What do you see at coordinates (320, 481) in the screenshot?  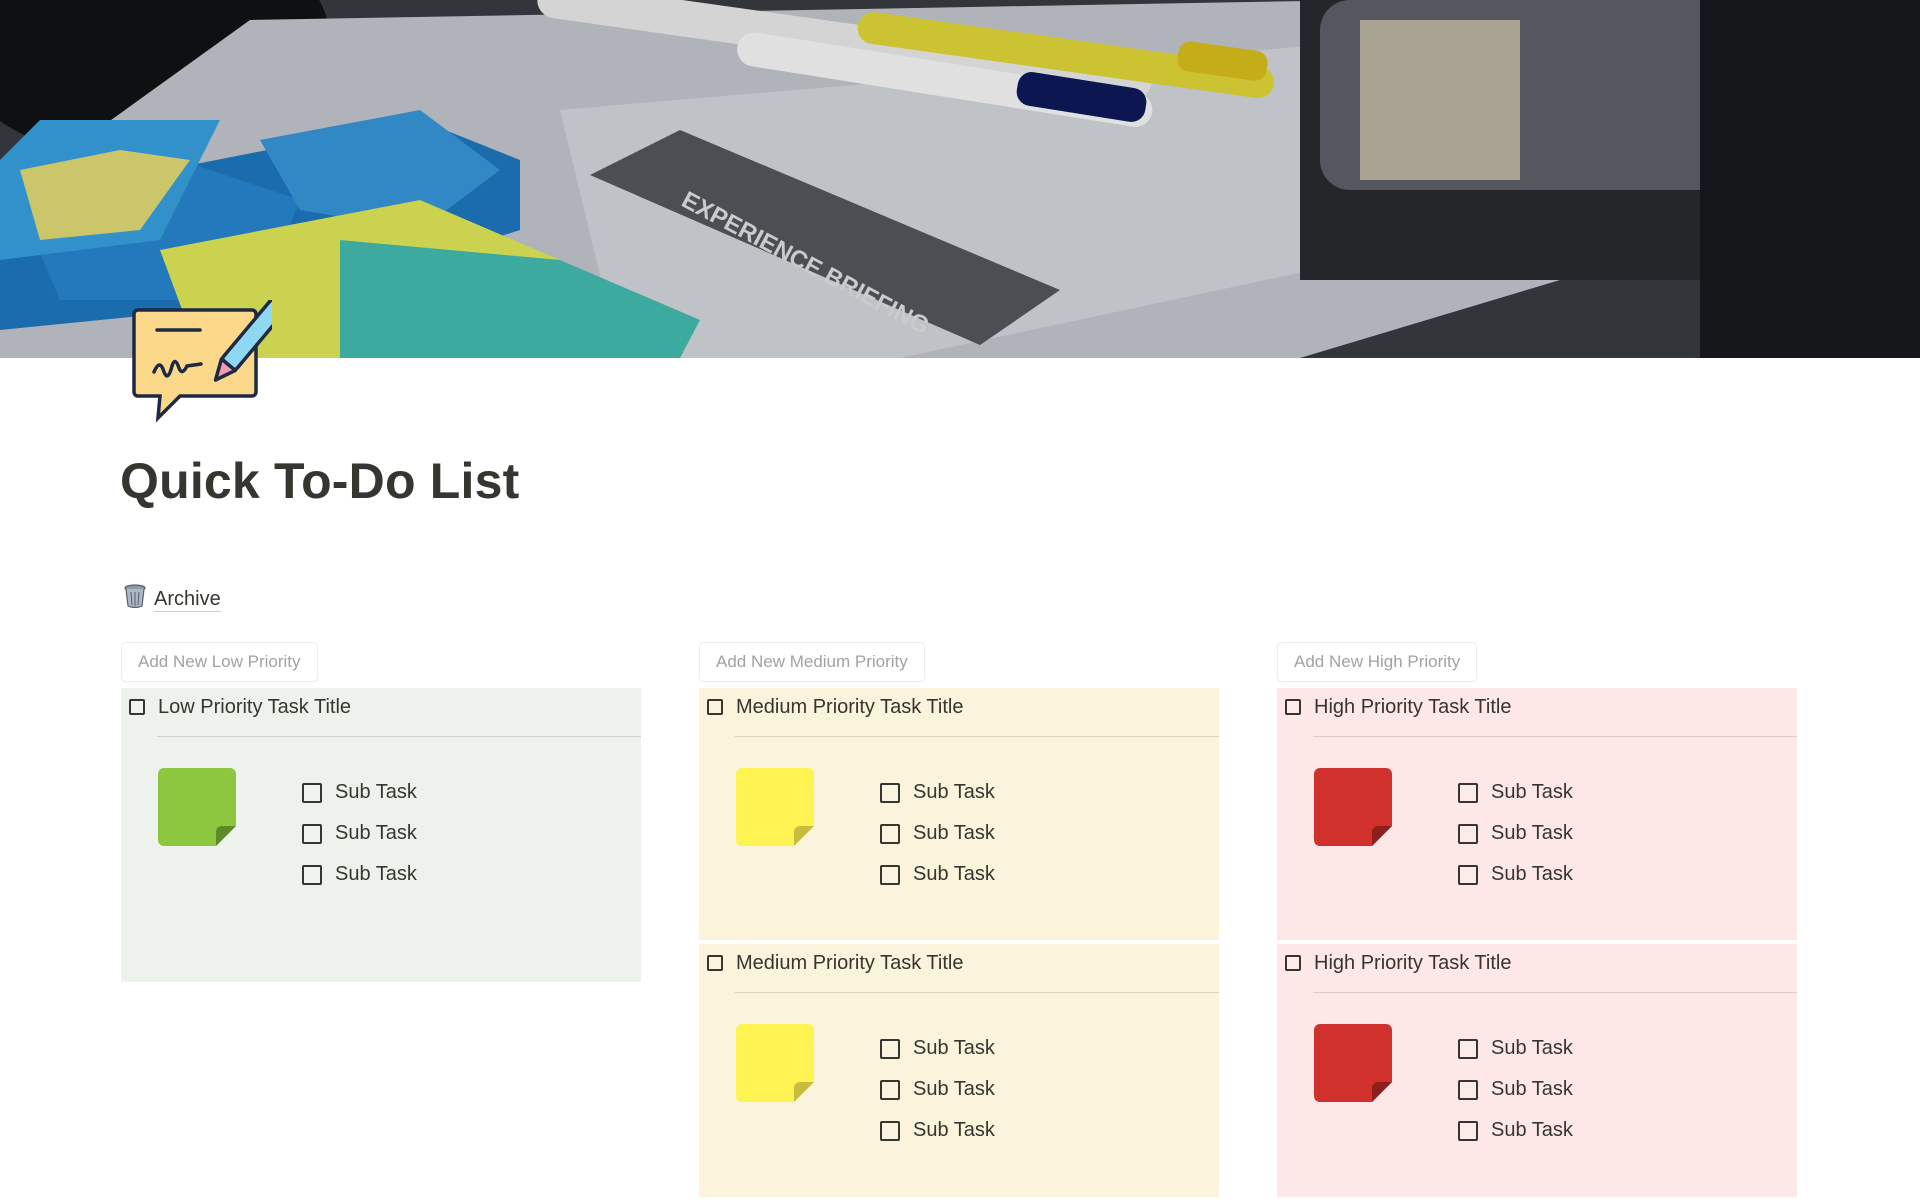 I see `page-title: Quick To-Do List` at bounding box center [320, 481].